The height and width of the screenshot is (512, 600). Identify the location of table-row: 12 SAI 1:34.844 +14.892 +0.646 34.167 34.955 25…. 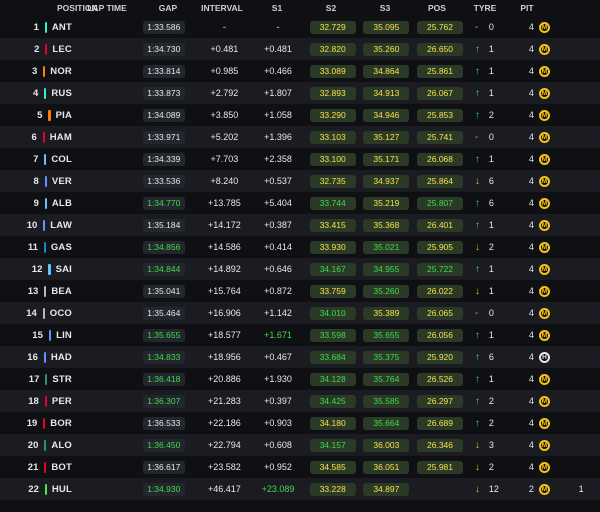
(300, 269).